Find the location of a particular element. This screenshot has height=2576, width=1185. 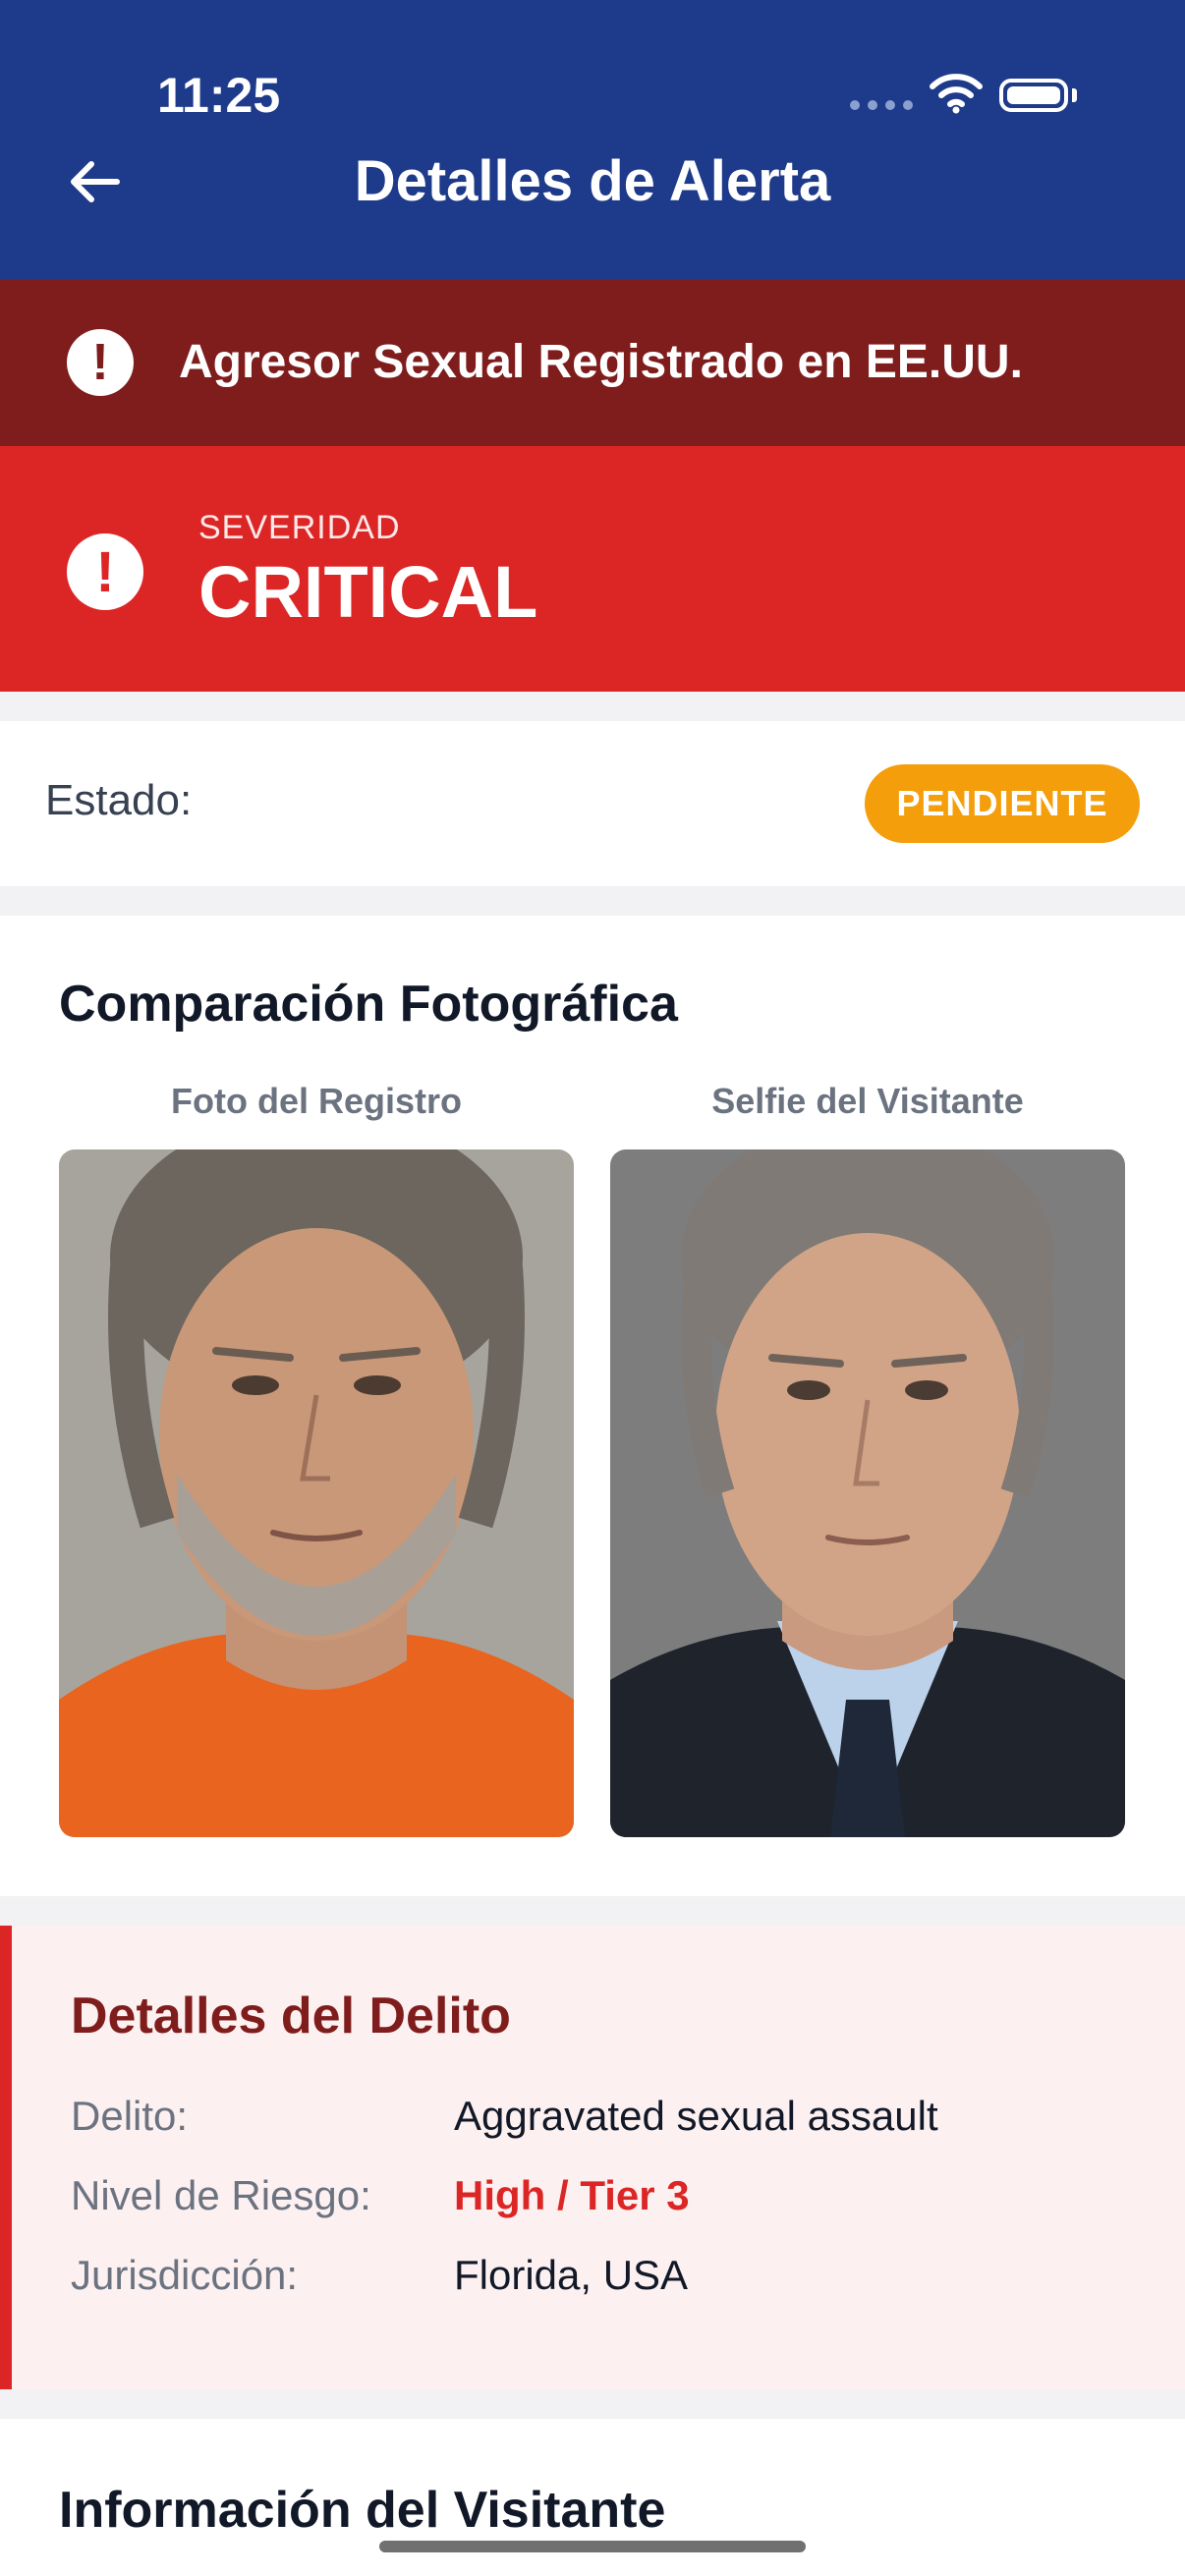

home-indicator is located at coordinates (592, 2546).